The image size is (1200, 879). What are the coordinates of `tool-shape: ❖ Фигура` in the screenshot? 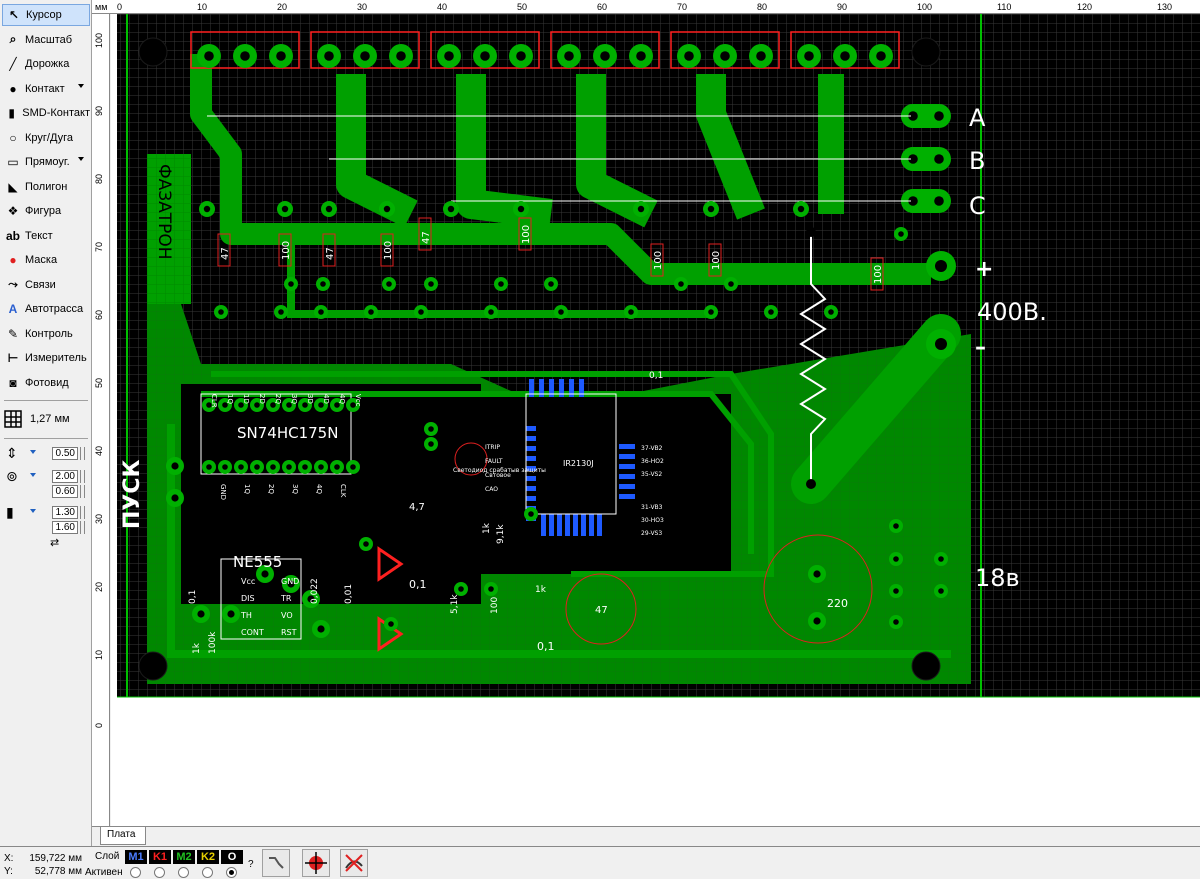 It's located at (46, 211).